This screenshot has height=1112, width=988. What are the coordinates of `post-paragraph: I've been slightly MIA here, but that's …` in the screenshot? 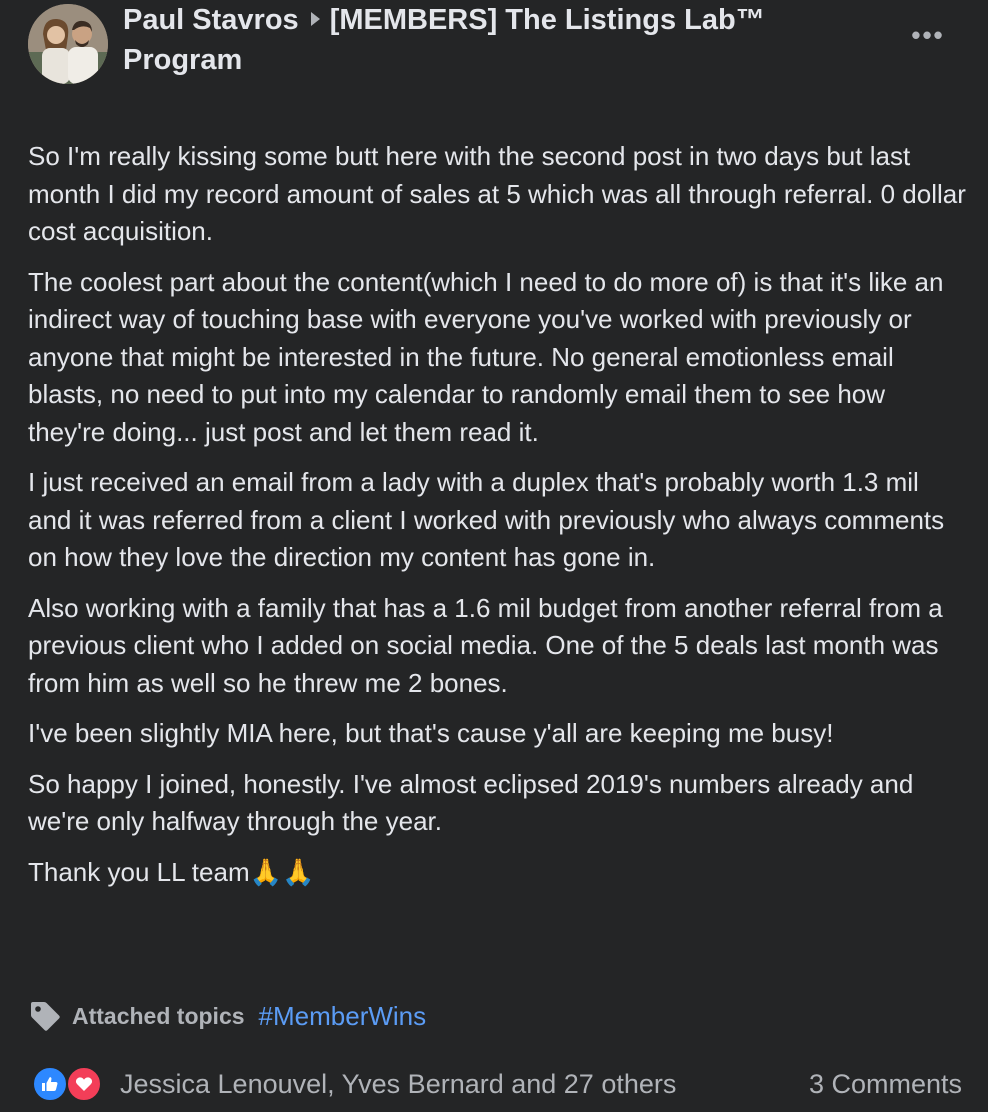 It's located at (431, 733).